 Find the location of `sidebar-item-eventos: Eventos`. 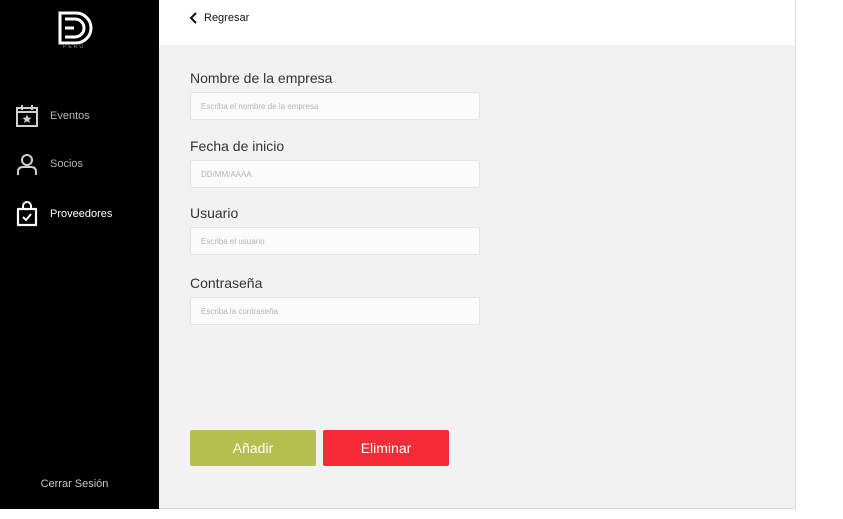

sidebar-item-eventos: Eventos is located at coordinates (52, 116).